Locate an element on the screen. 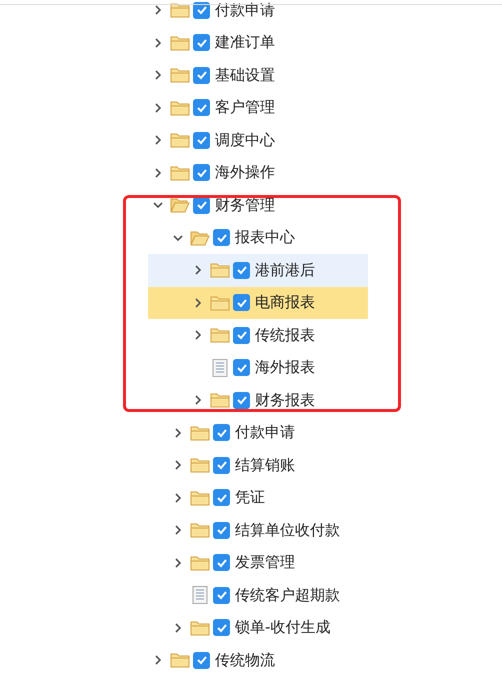 Image resolution: width=502 pixels, height=695 pixels. tree-label: 结算单位收付款 is located at coordinates (287, 530).